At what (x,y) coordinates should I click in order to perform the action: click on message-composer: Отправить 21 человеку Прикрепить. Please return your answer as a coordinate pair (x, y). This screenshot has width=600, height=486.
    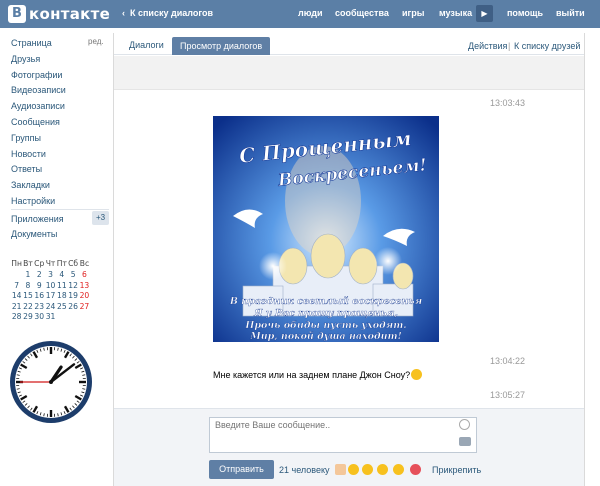
    Looking at the image, I should click on (349, 447).